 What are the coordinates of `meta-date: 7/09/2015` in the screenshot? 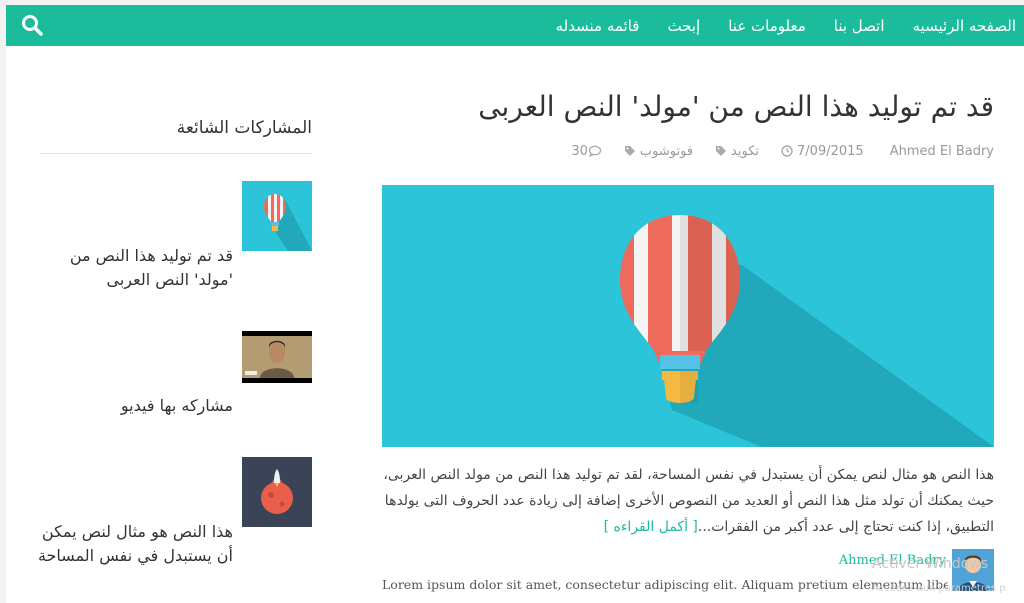 It's located at (822, 151).